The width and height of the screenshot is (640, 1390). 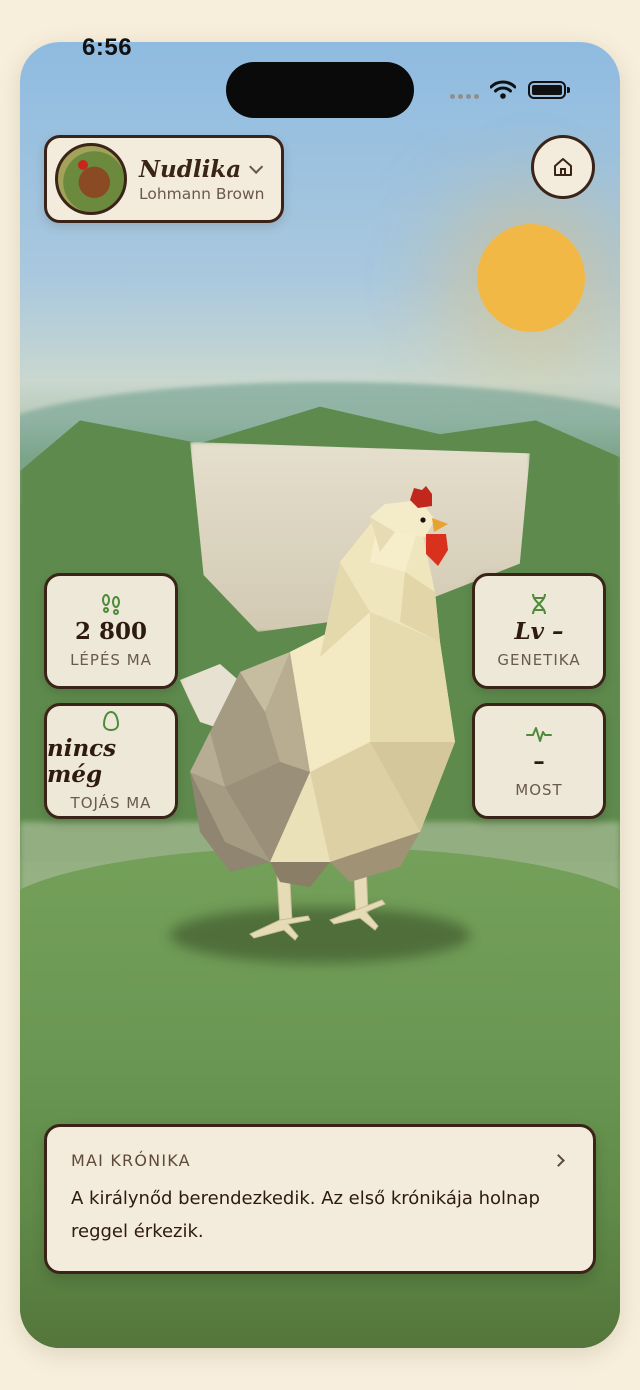 I want to click on egg-icon, so click(x=111, y=721).